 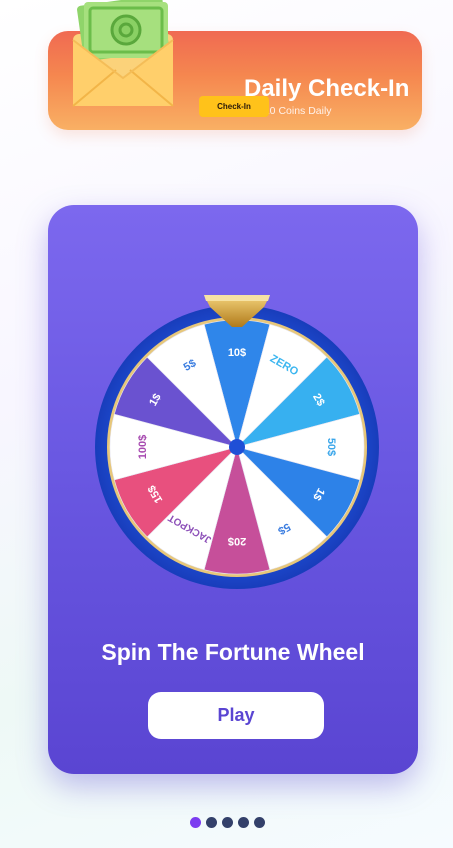 What do you see at coordinates (331, 447) in the screenshot?
I see `wheel-segment-label: 50$` at bounding box center [331, 447].